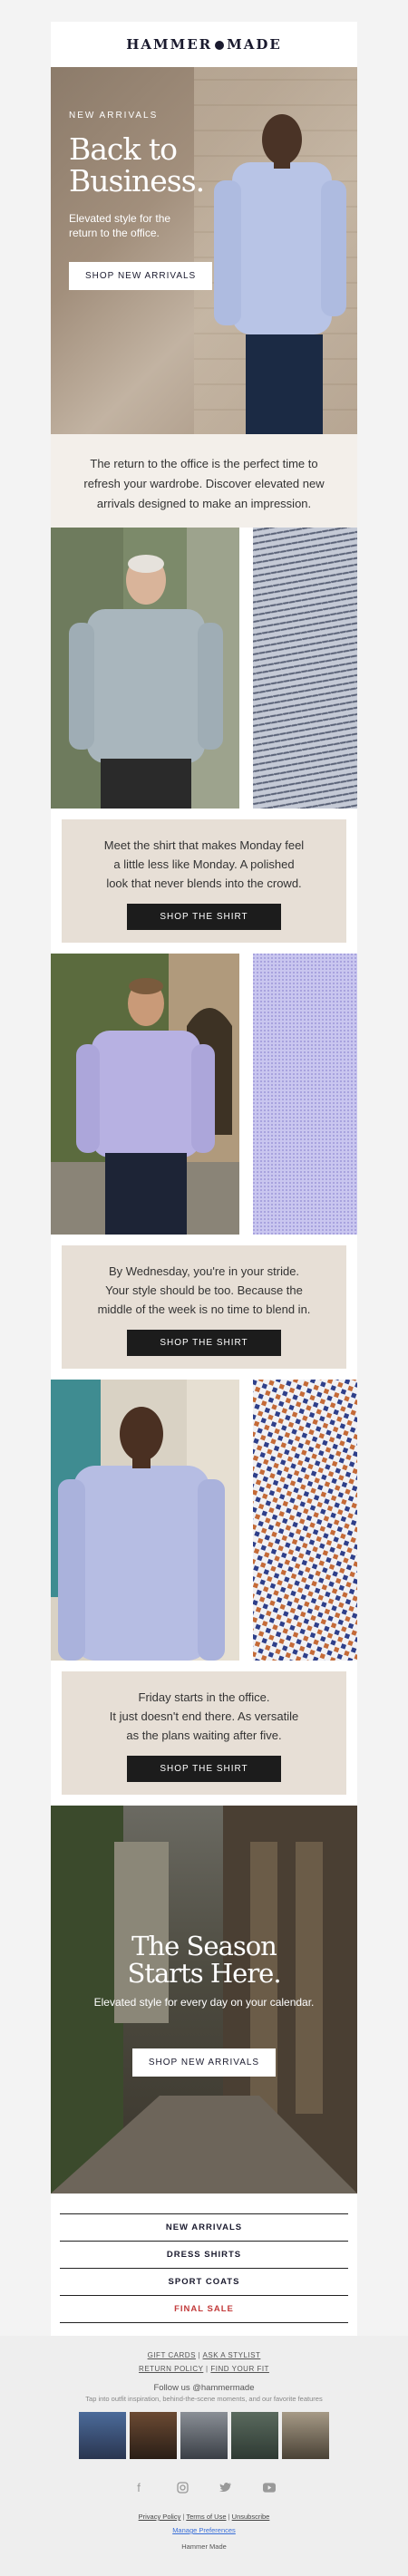 The width and height of the screenshot is (408, 2576). What do you see at coordinates (305, 1520) in the screenshot?
I see `shirt-3-fabric-swatch` at bounding box center [305, 1520].